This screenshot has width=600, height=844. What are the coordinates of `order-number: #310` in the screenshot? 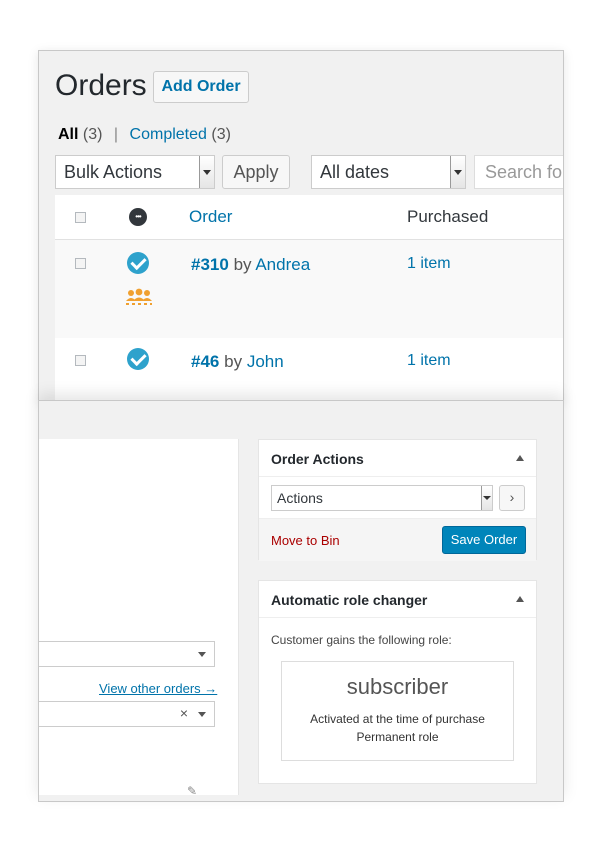 It's located at (210, 264).